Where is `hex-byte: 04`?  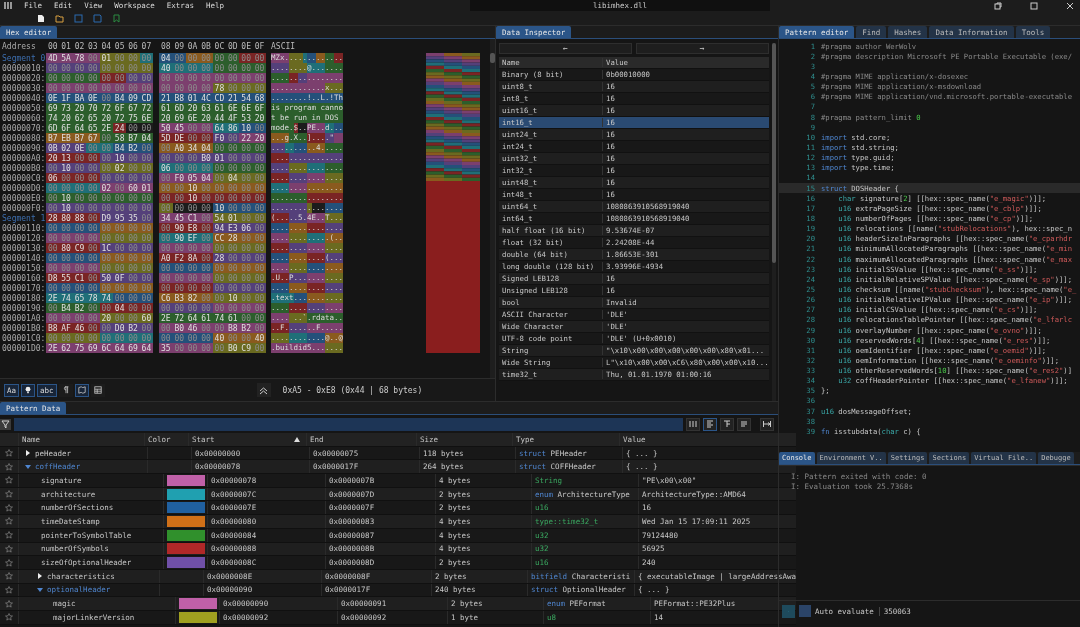
hex-byte: 04 is located at coordinates (233, 178).